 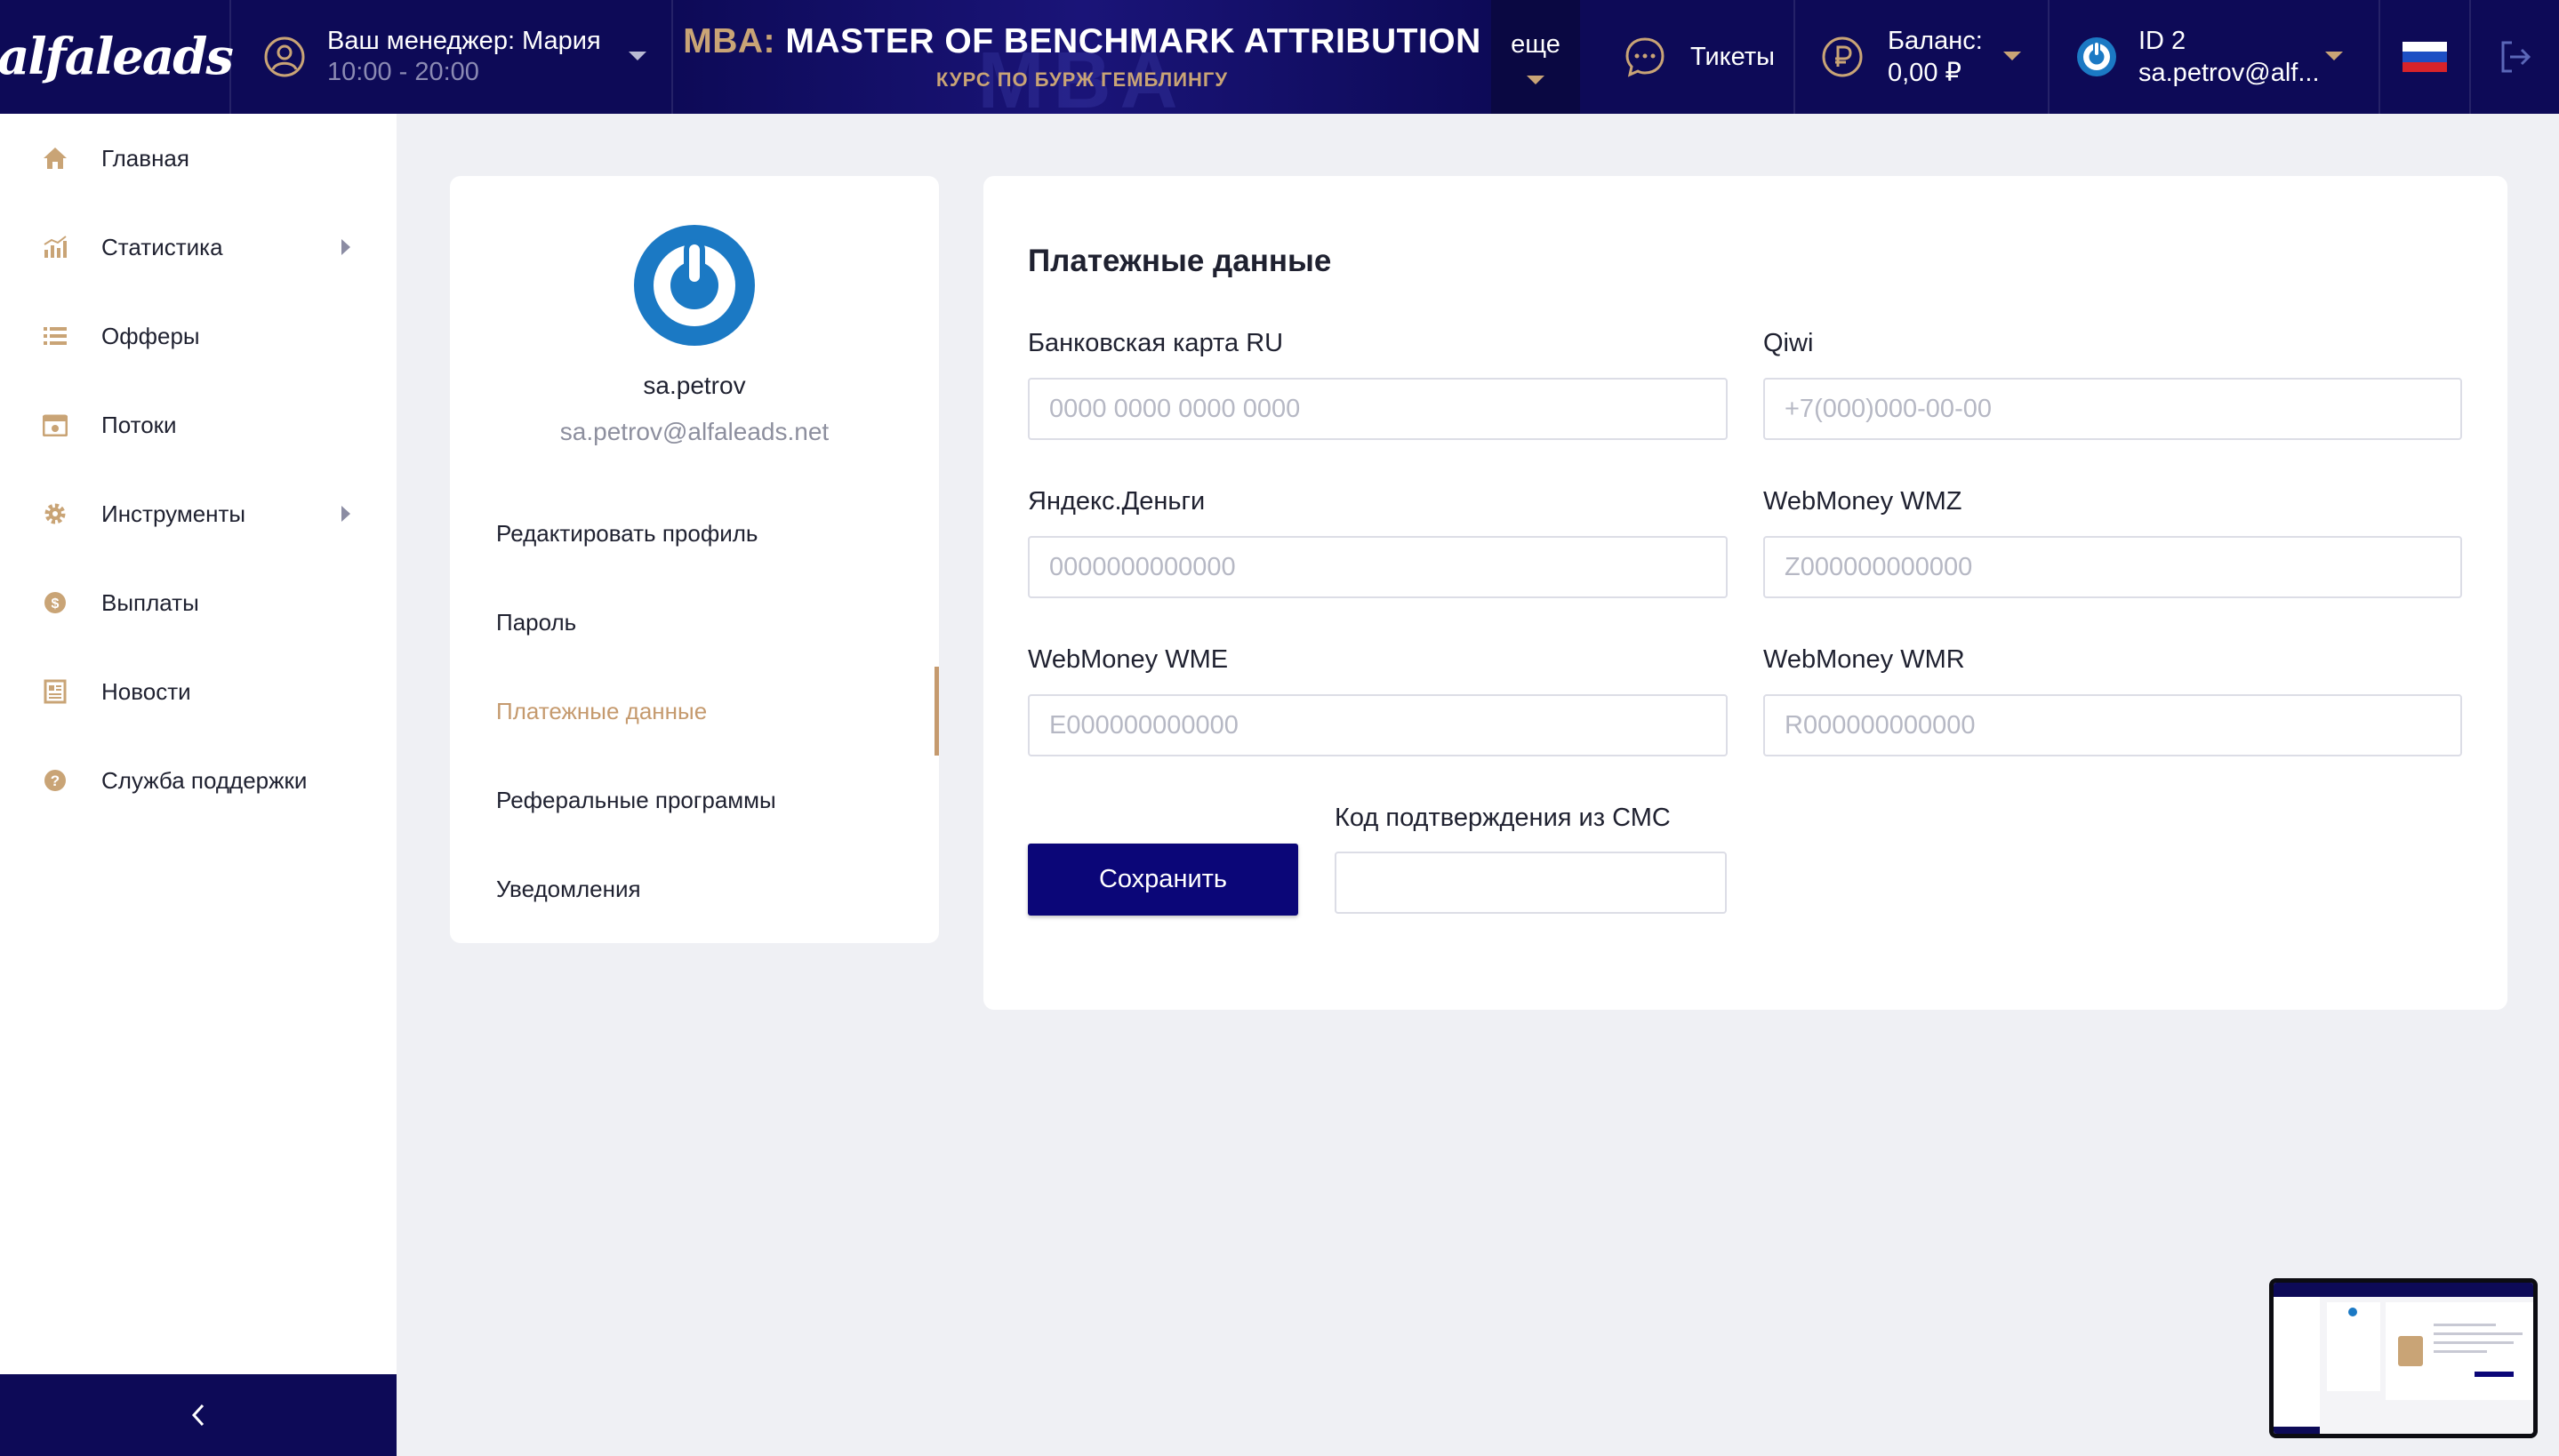 I want to click on sidebar-item-statistics: Статистика, so click(x=198, y=247).